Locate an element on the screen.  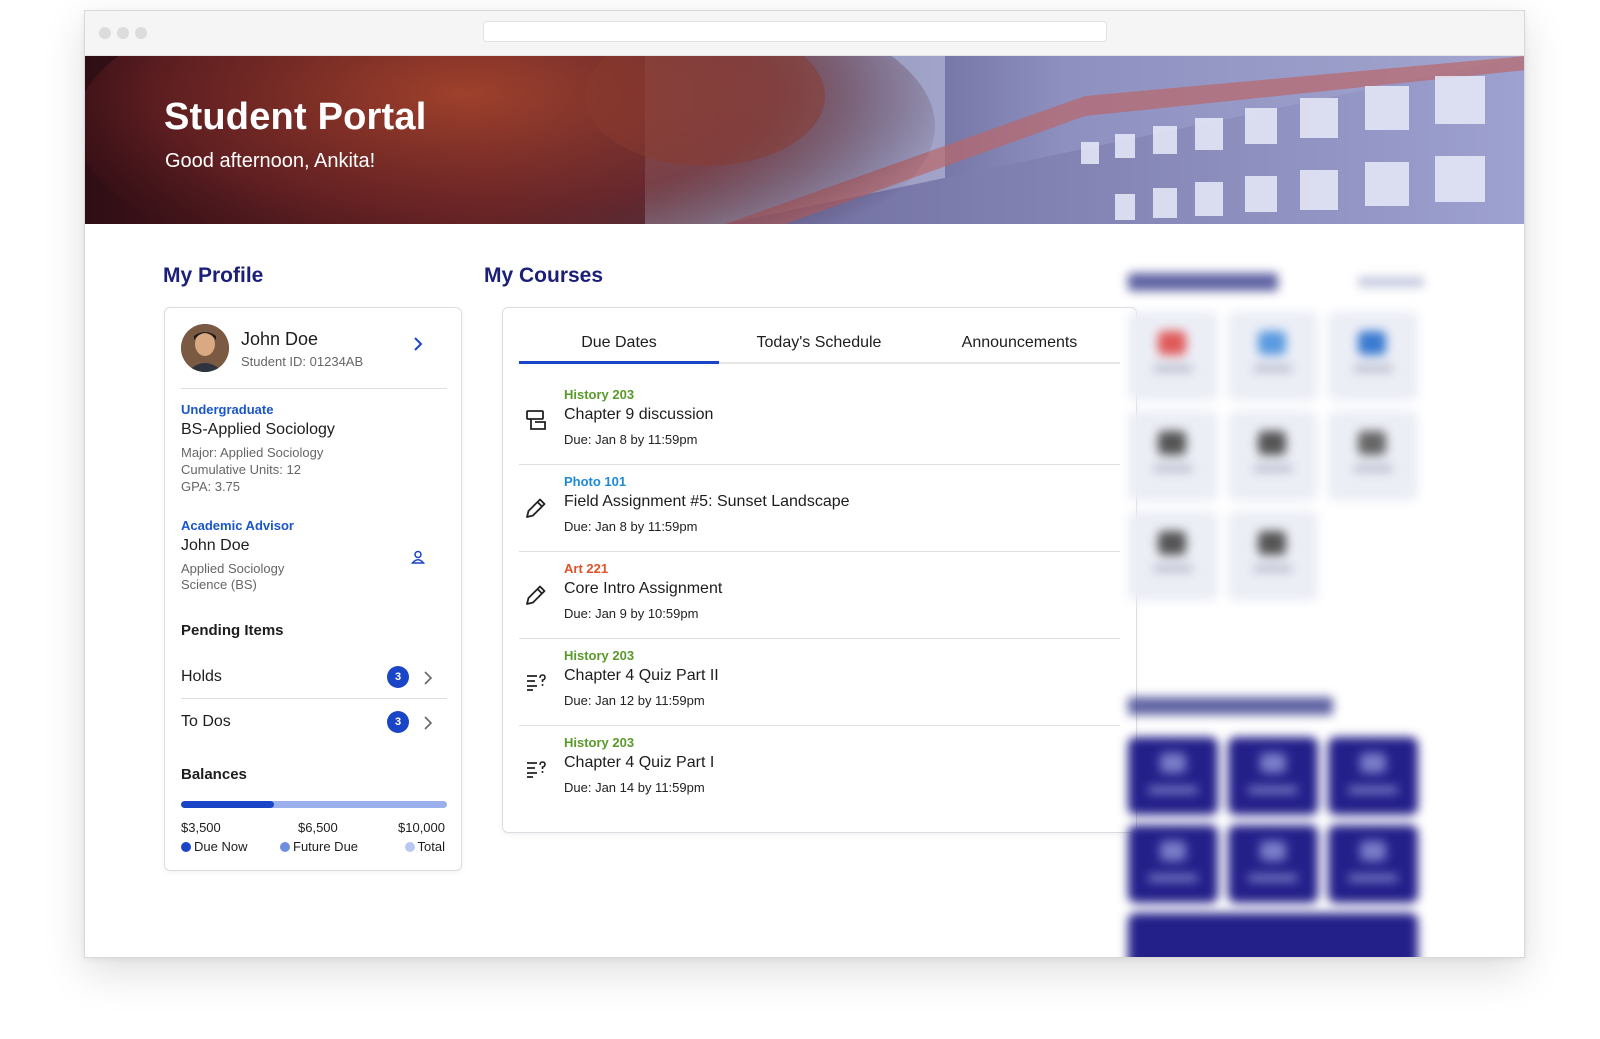
legend-due-now: Due Now is located at coordinates (214, 846).